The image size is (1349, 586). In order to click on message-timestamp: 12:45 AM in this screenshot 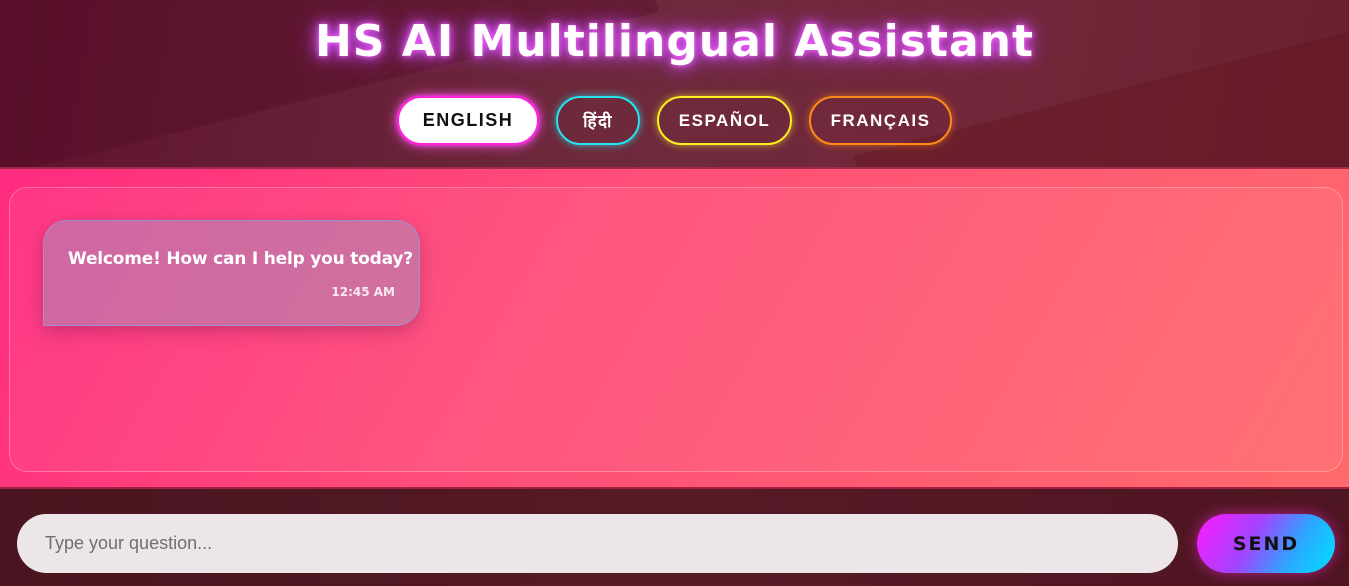, I will do `click(363, 292)`.